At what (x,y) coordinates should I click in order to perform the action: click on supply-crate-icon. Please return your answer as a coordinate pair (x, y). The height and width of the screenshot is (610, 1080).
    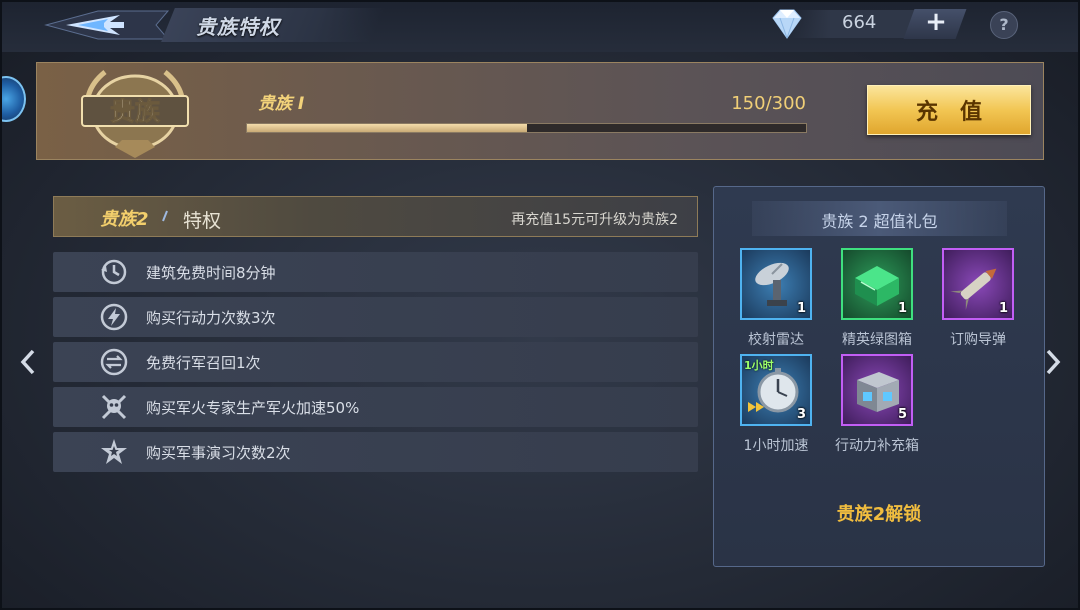
    Looking at the image, I should click on (878, 392).